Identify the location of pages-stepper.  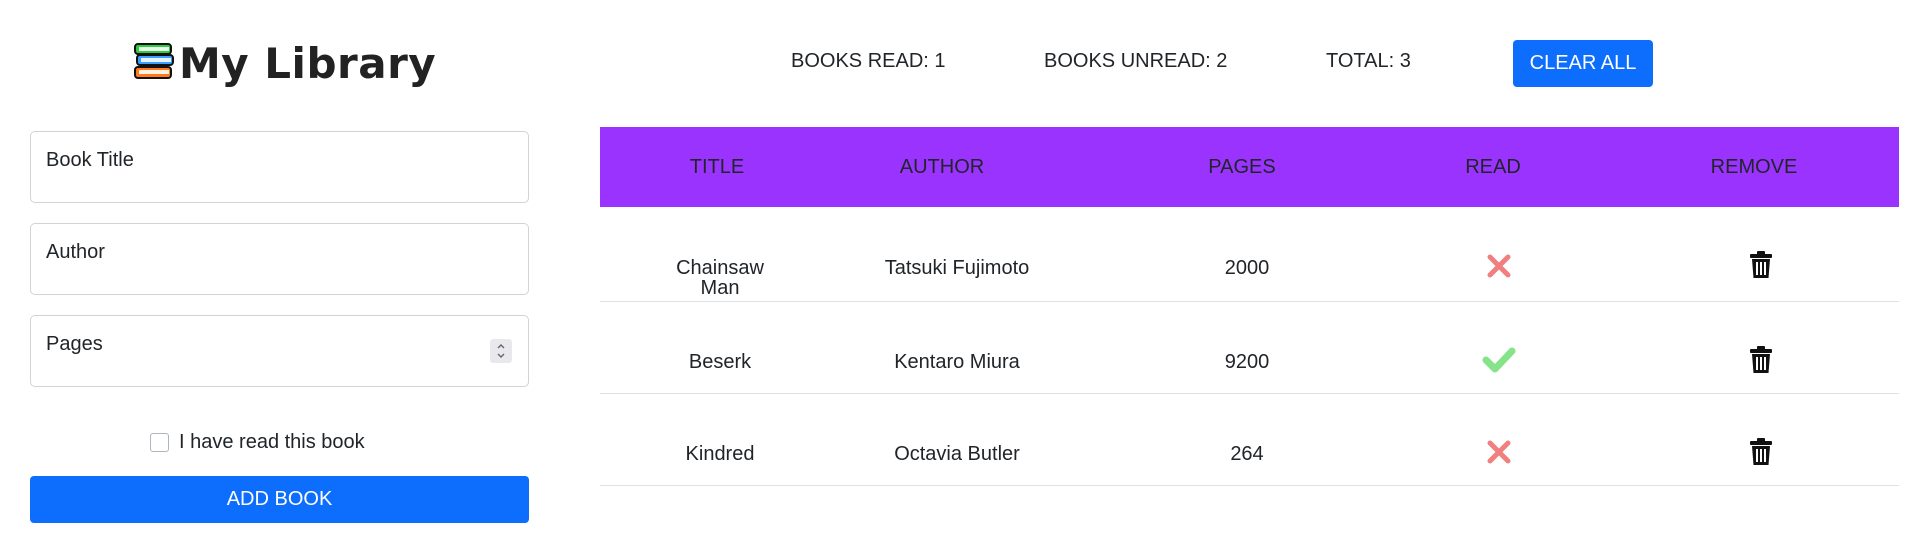
(501, 351).